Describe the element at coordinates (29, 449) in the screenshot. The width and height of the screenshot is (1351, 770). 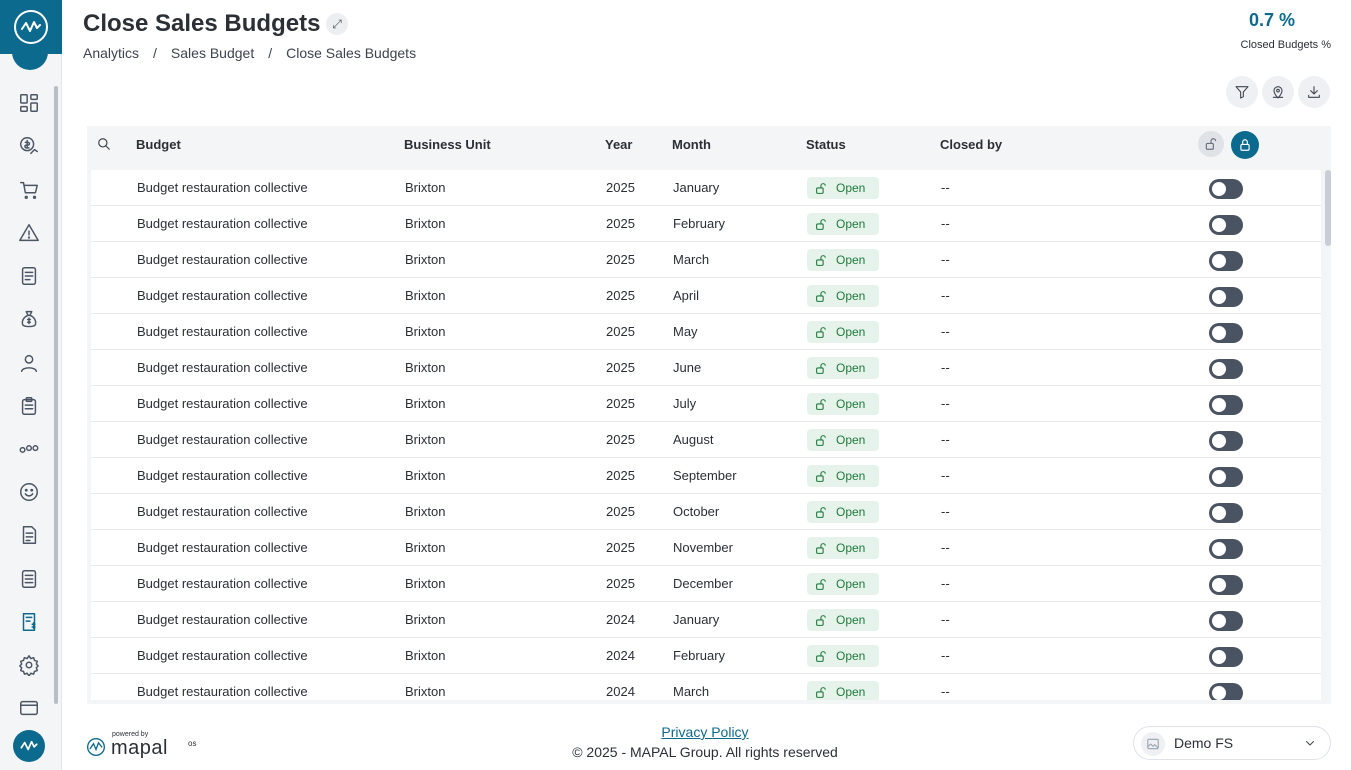
I see `chain-links-icon` at that location.